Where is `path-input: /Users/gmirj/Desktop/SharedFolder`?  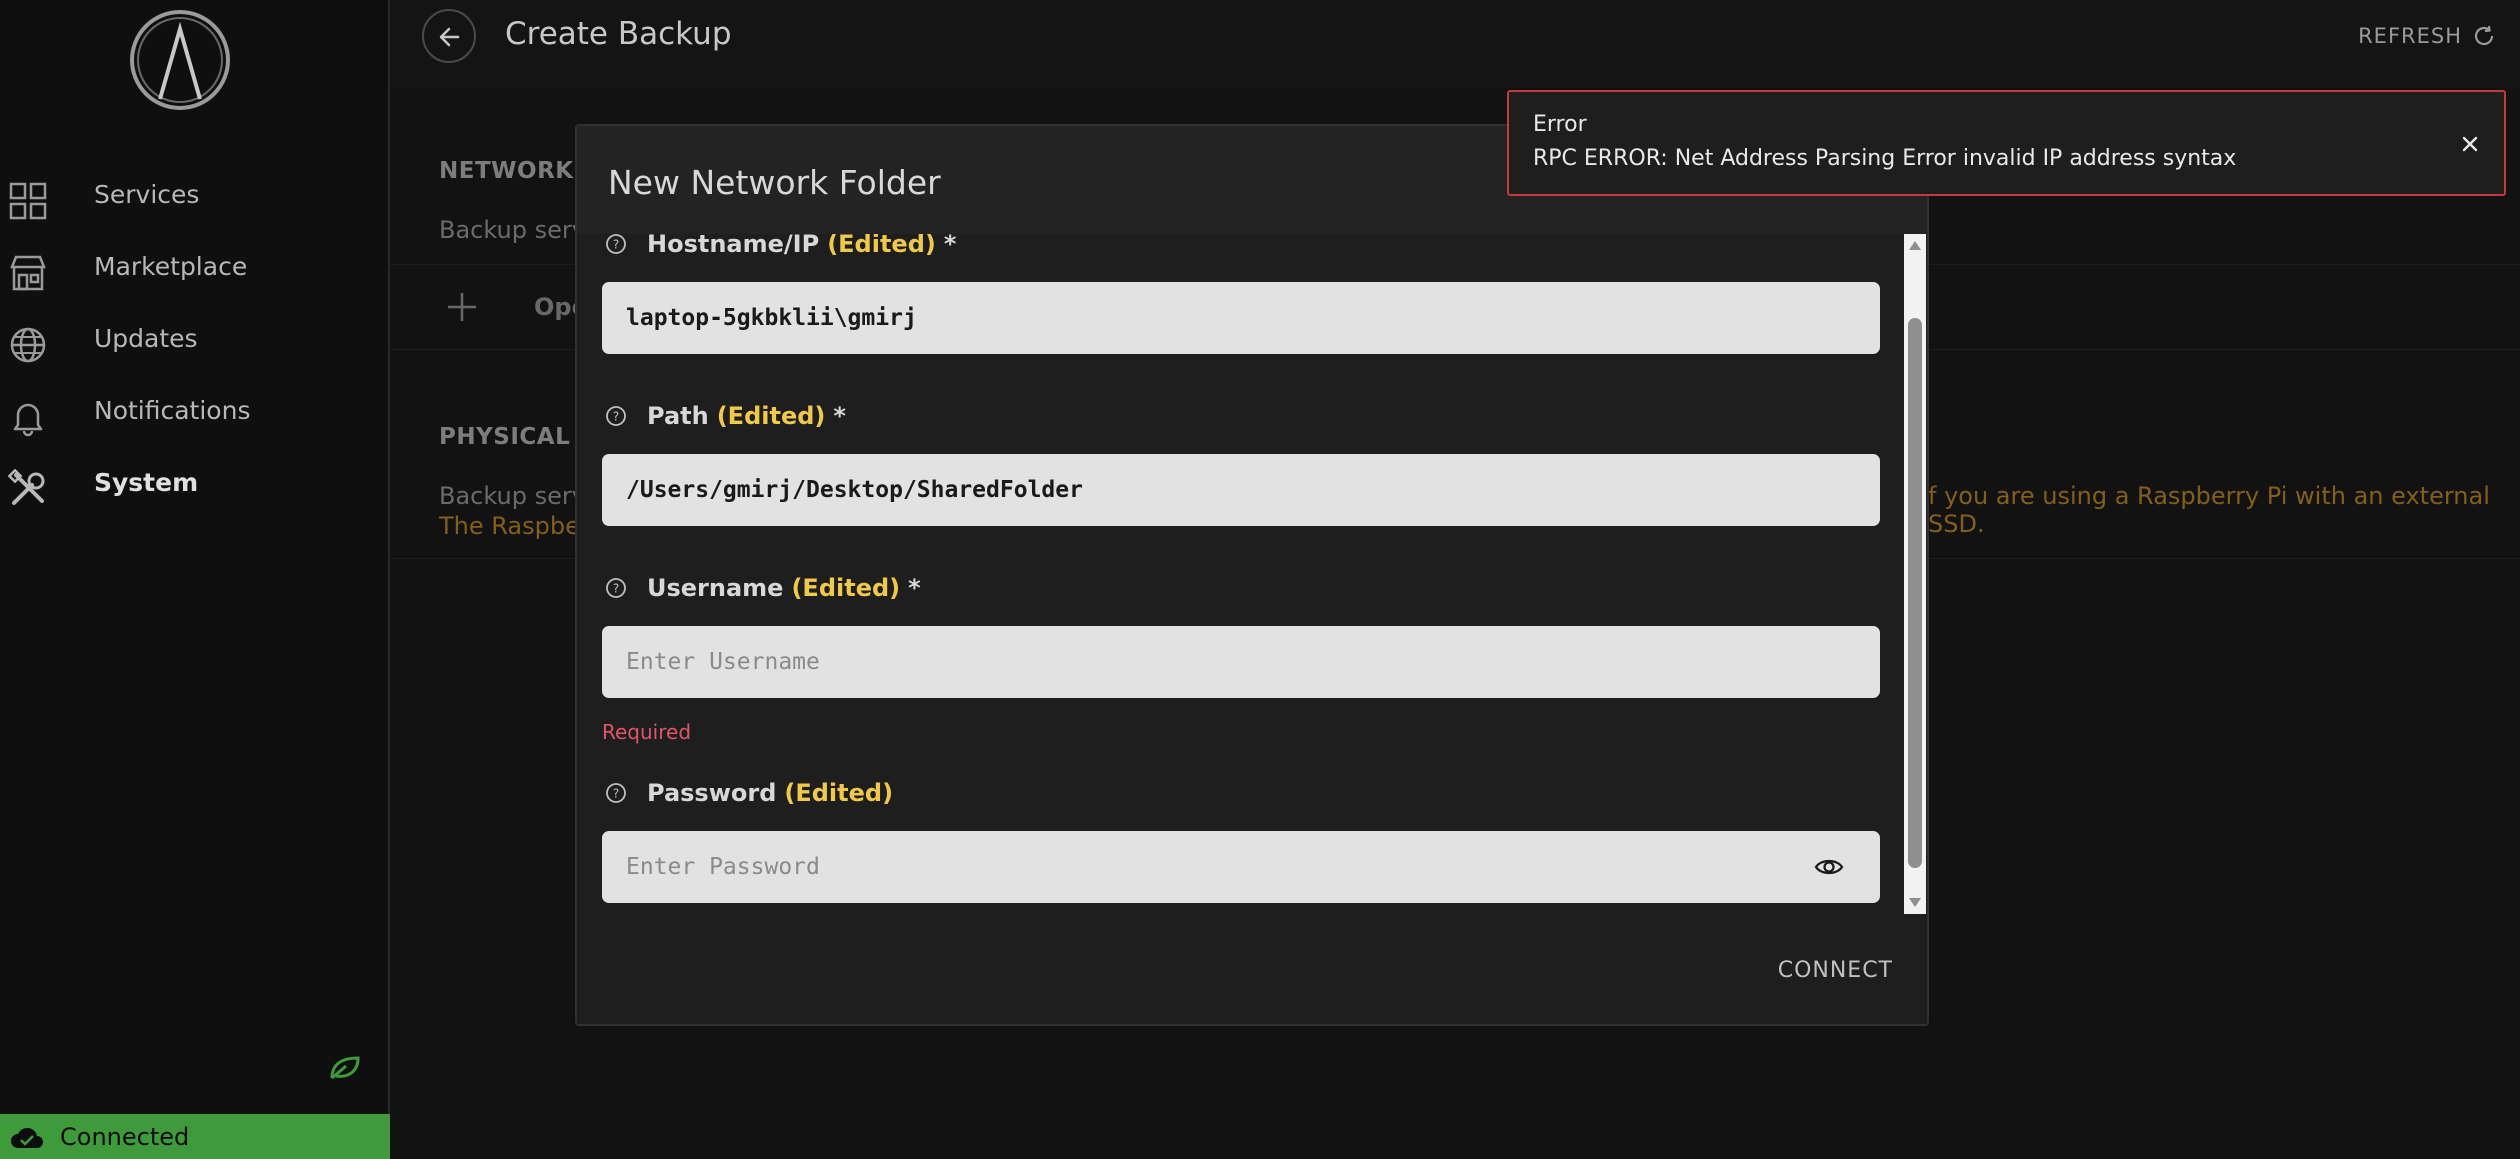 path-input: /Users/gmirj/Desktop/SharedFolder is located at coordinates (1241, 490).